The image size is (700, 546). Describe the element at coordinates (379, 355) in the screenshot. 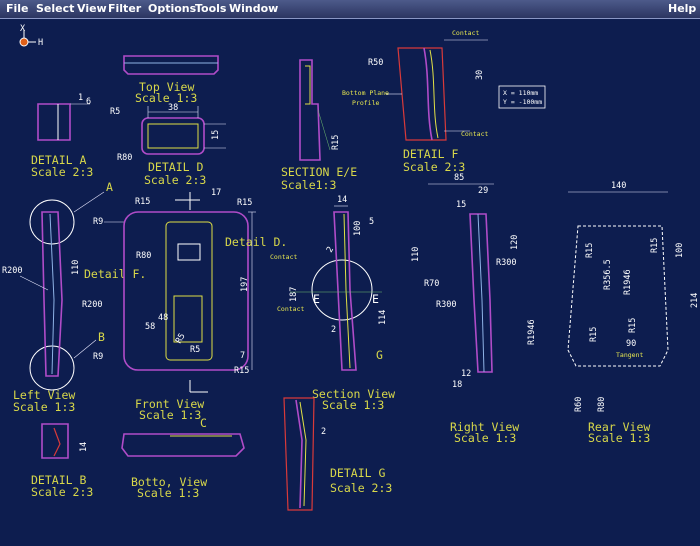

I see `section-marker-g: G` at that location.